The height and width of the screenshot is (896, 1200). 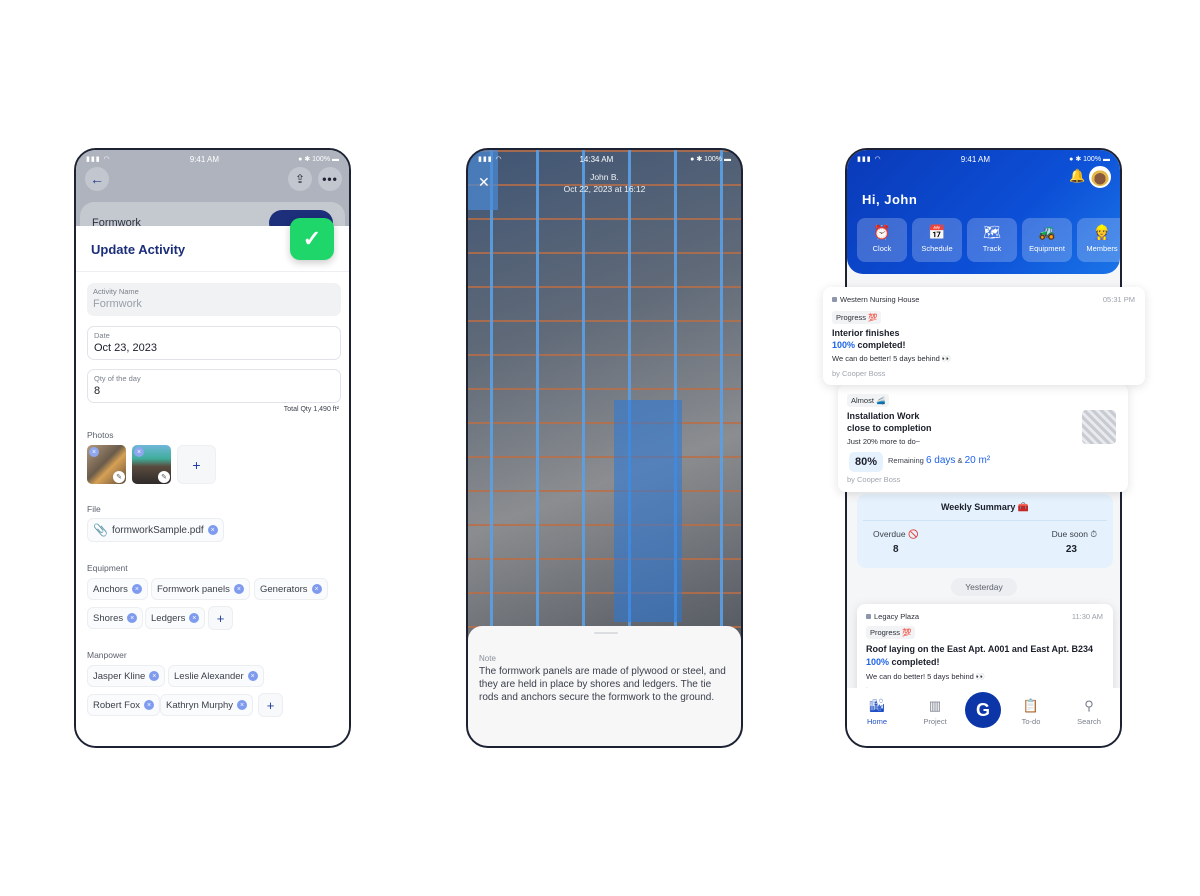 I want to click on tab-label: Home, so click(x=876, y=721).